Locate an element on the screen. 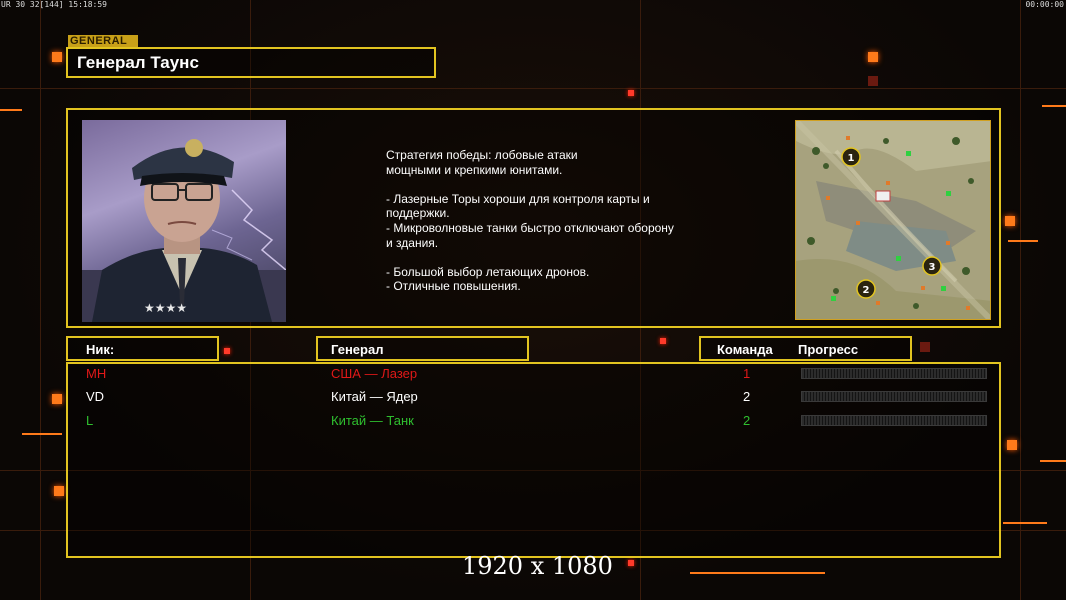 Image resolution: width=1066 pixels, height=600 pixels. resolution-label: 1920 x 1080 is located at coordinates (537, 566).